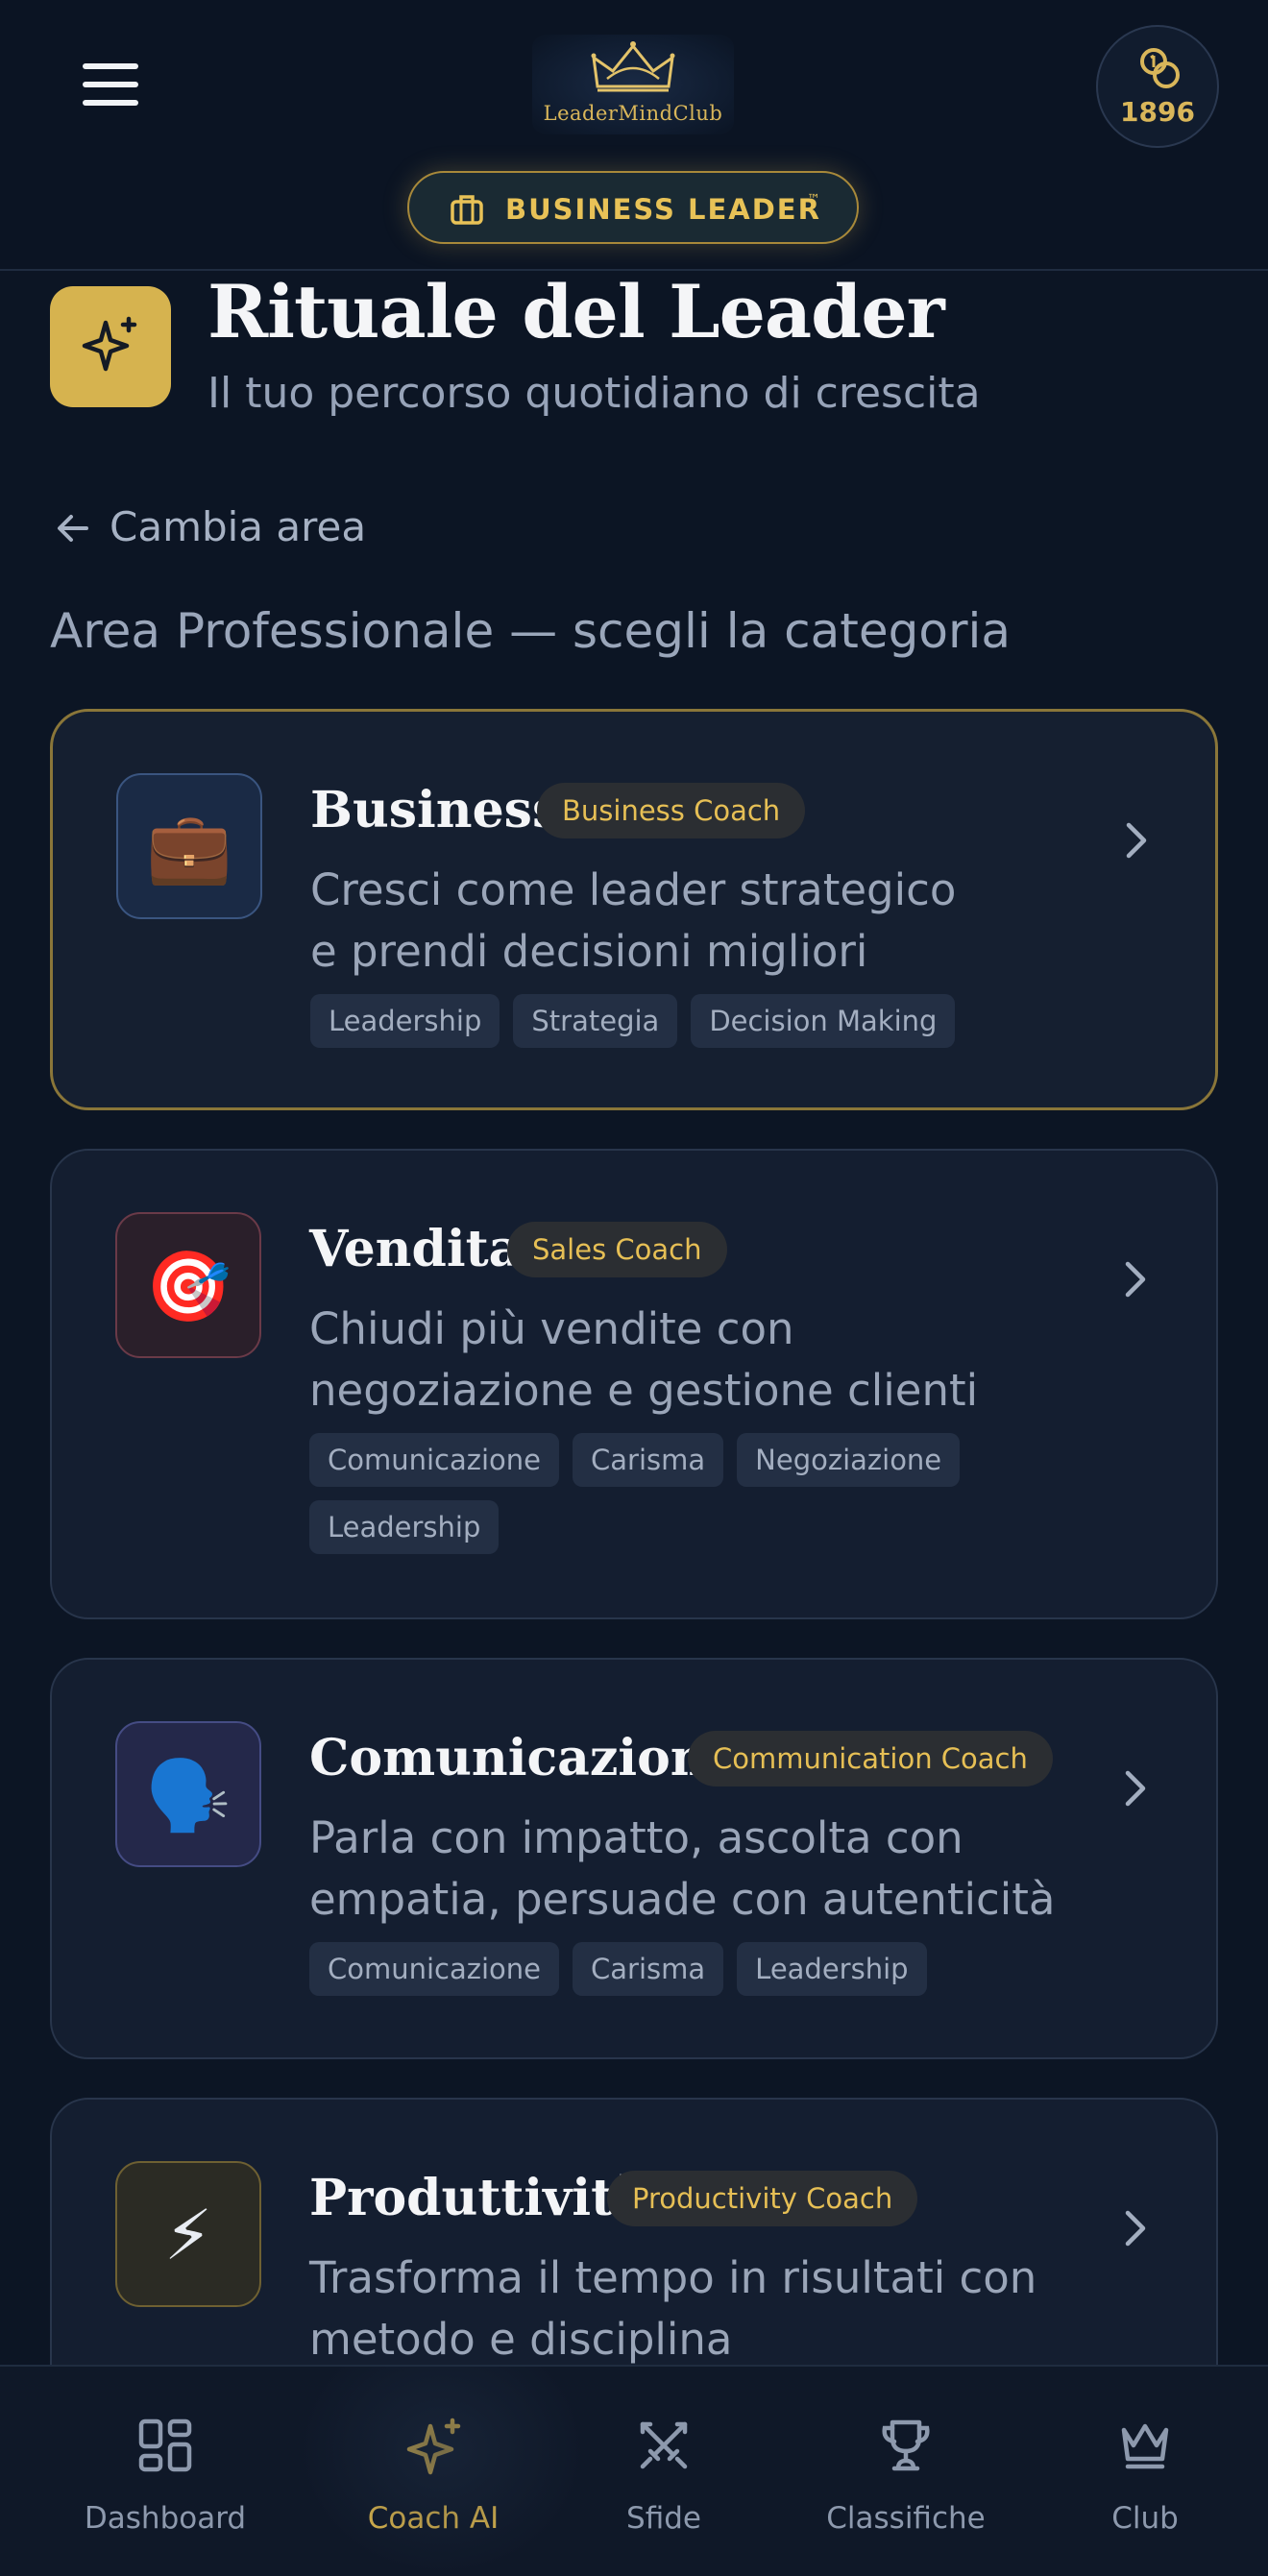  Describe the element at coordinates (633, 66) in the screenshot. I see `crown-logo-icon` at that location.